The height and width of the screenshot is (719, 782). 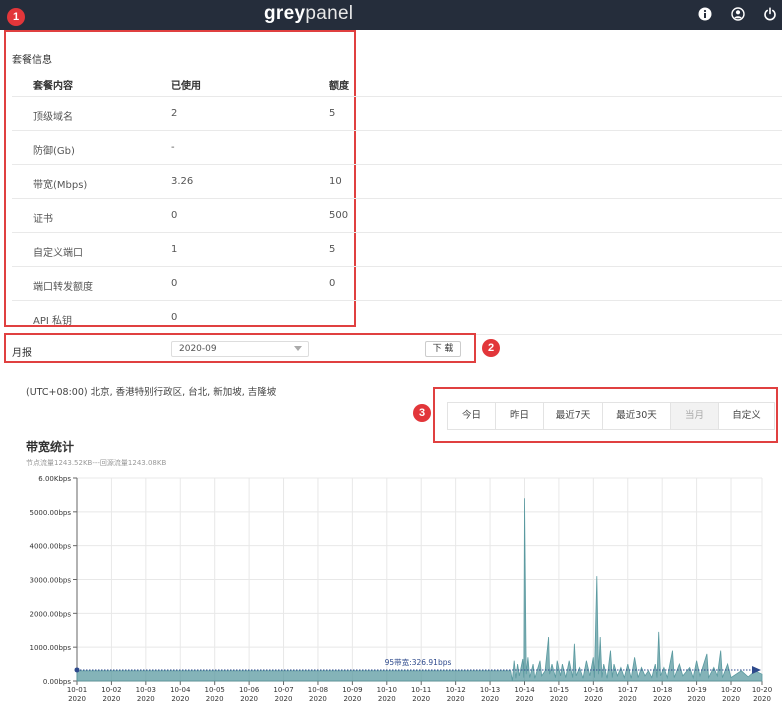 I want to click on row-name: 顶级域名, so click(x=53, y=117).